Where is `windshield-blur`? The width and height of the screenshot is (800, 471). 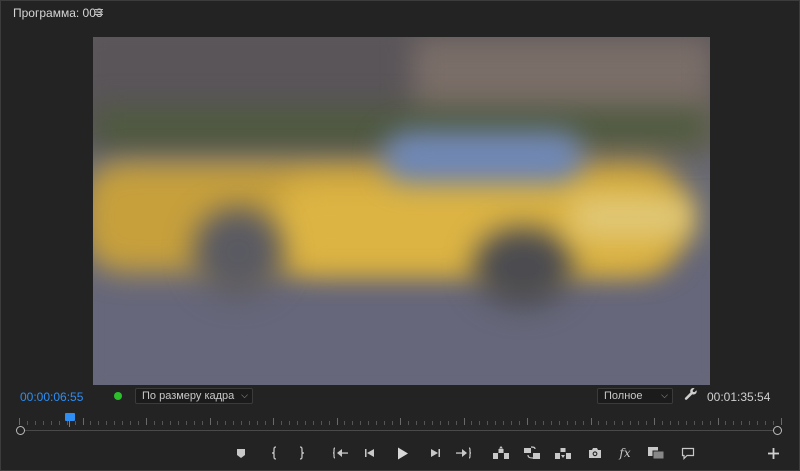
windshield-blur is located at coordinates (483, 157).